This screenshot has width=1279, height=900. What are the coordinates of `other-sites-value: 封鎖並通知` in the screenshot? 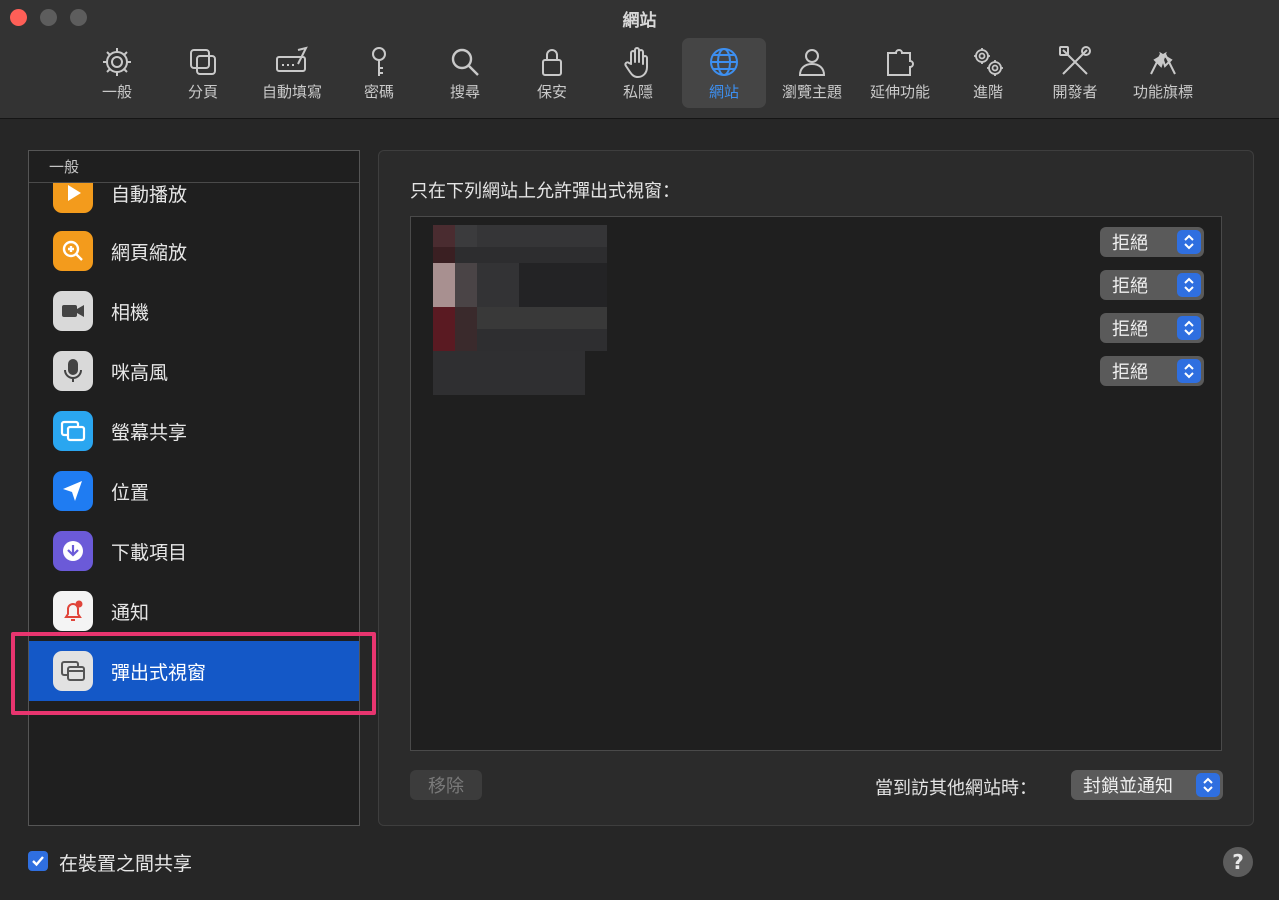 It's located at (1128, 786).